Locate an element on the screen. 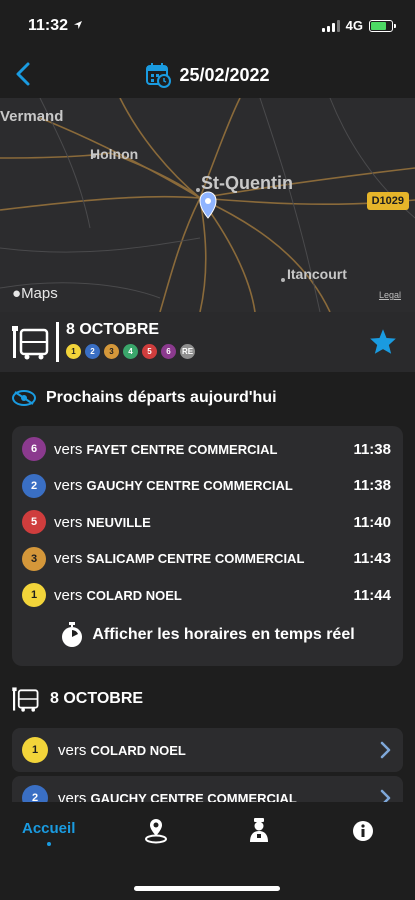 Image resolution: width=415 pixels, height=900 pixels. nav-bar: 25/02/2022 is located at coordinates (207, 75).